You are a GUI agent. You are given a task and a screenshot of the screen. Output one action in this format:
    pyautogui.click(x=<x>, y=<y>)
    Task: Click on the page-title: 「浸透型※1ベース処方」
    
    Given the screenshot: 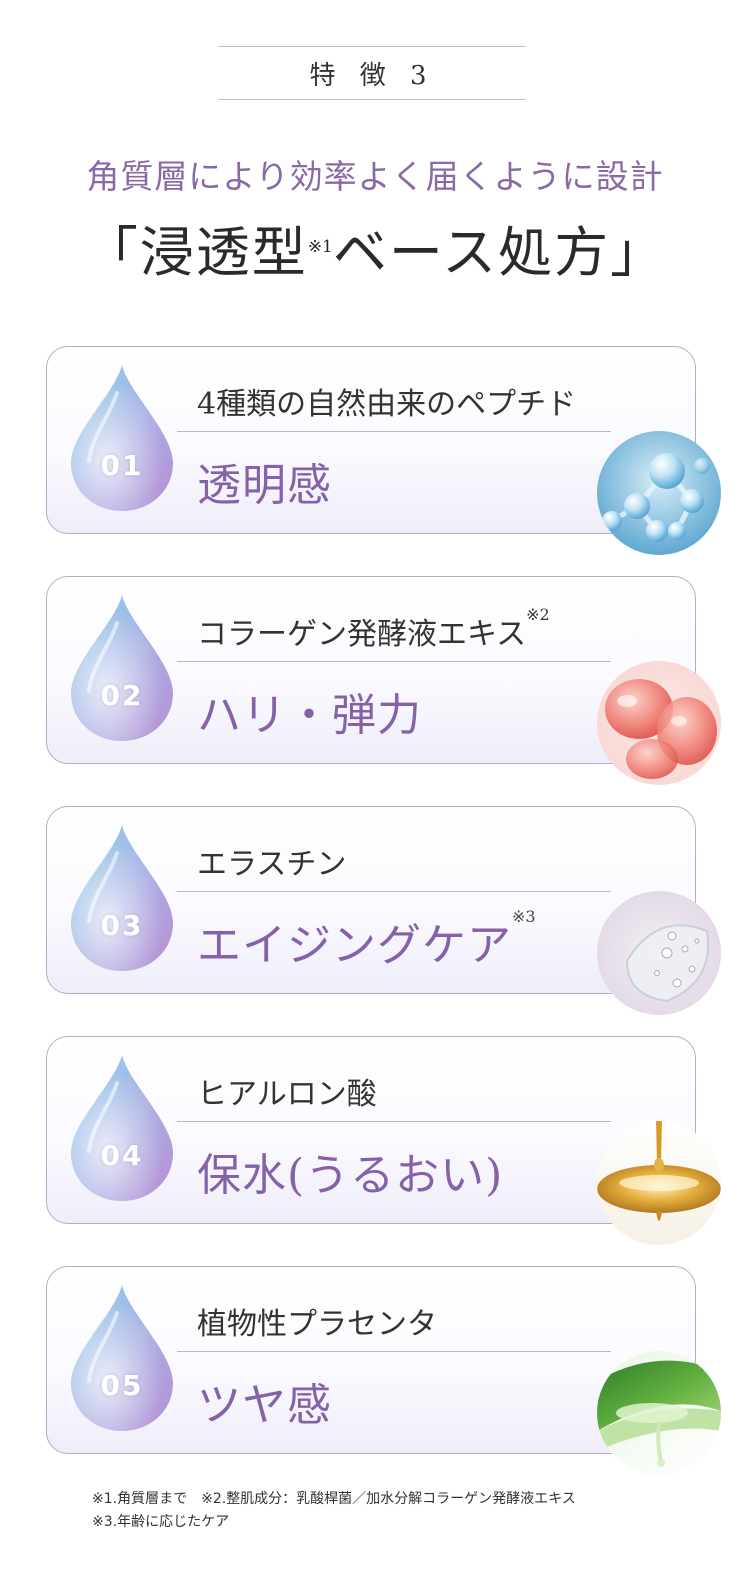 What is the action you would take?
    pyautogui.click(x=375, y=253)
    